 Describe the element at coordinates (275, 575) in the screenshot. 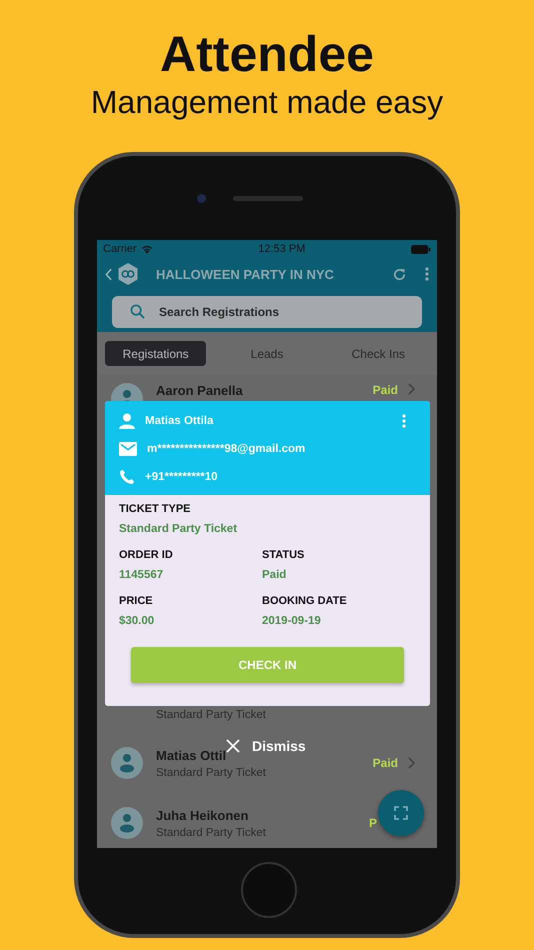

I see `field-value: Paid` at that location.